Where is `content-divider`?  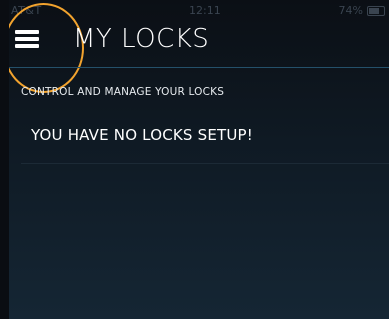
content-divider is located at coordinates (205, 163).